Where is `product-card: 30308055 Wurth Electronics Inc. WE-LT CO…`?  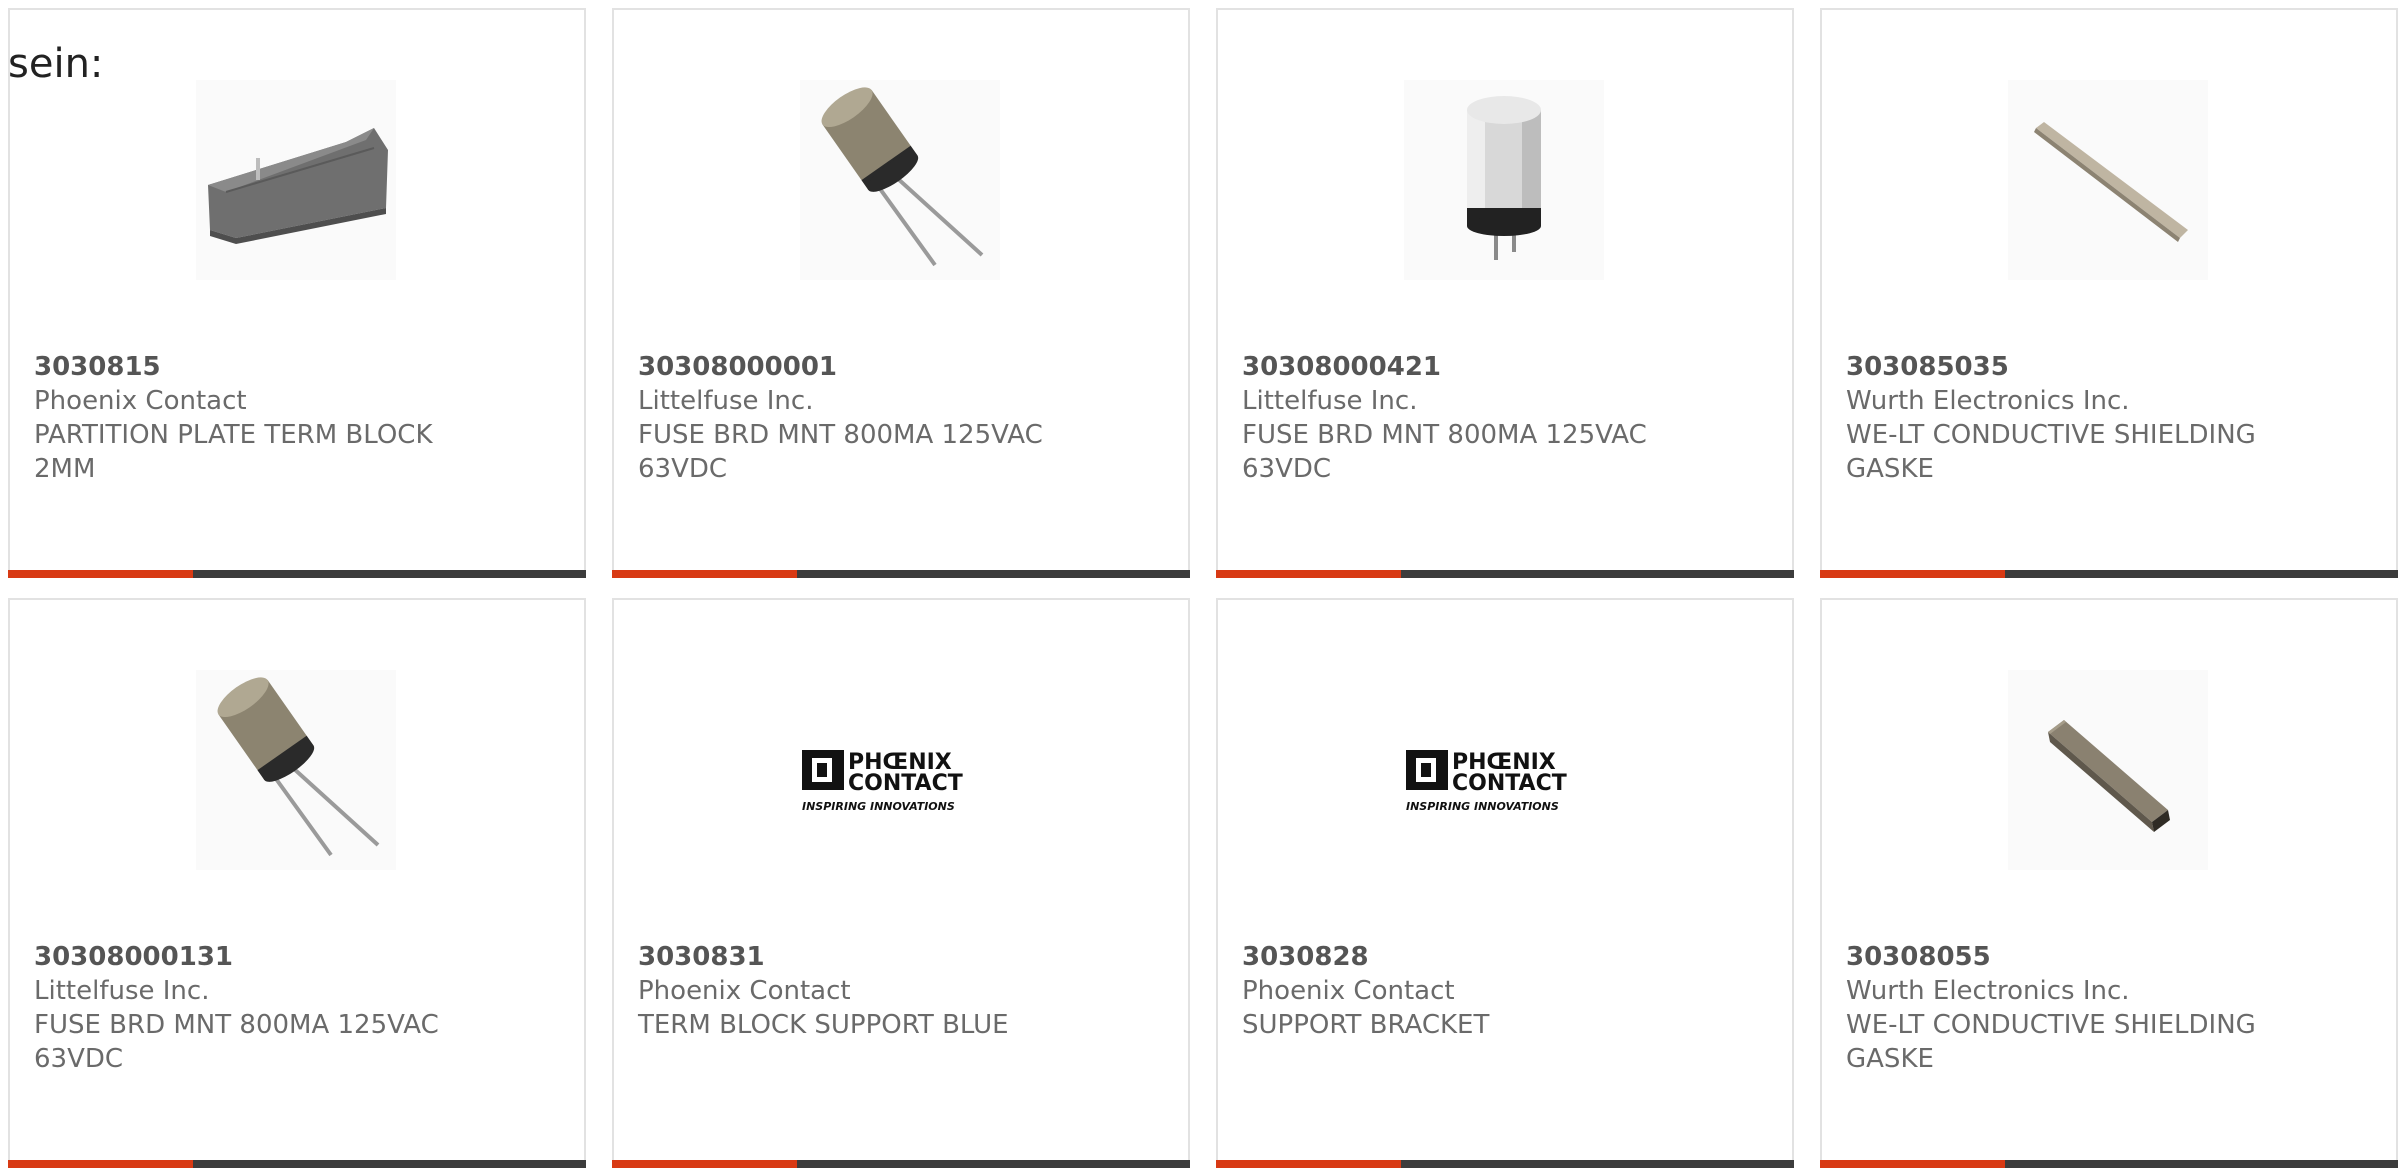 product-card: 30308055 Wurth Electronics Inc. WE-LT CO… is located at coordinates (2109, 883).